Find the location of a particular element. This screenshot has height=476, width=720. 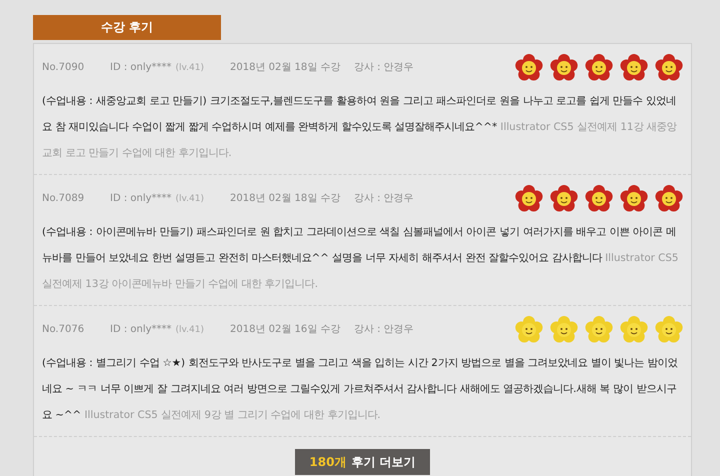

course-date: 2018년 02월 16일 수강 is located at coordinates (286, 329).